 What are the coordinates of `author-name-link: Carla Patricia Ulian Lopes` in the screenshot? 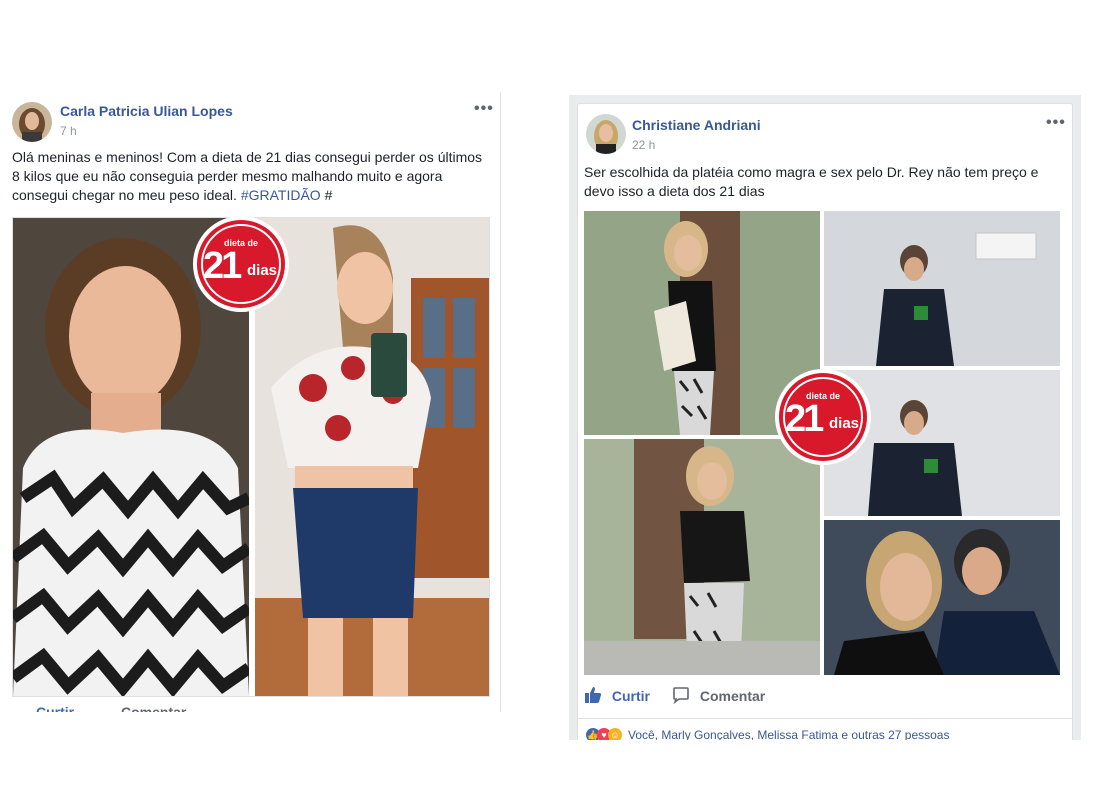 It's located at (146, 111).